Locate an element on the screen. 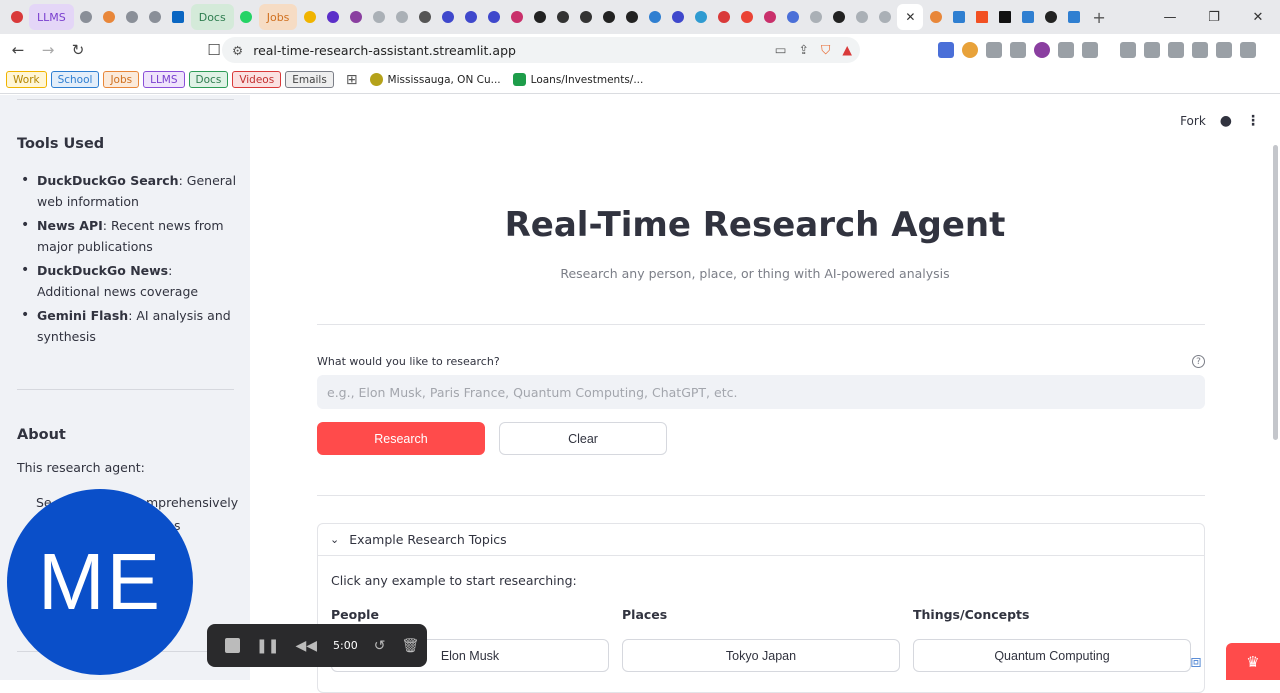 This screenshot has height=693, width=1280. translate-extension-icon is located at coordinates (946, 50).